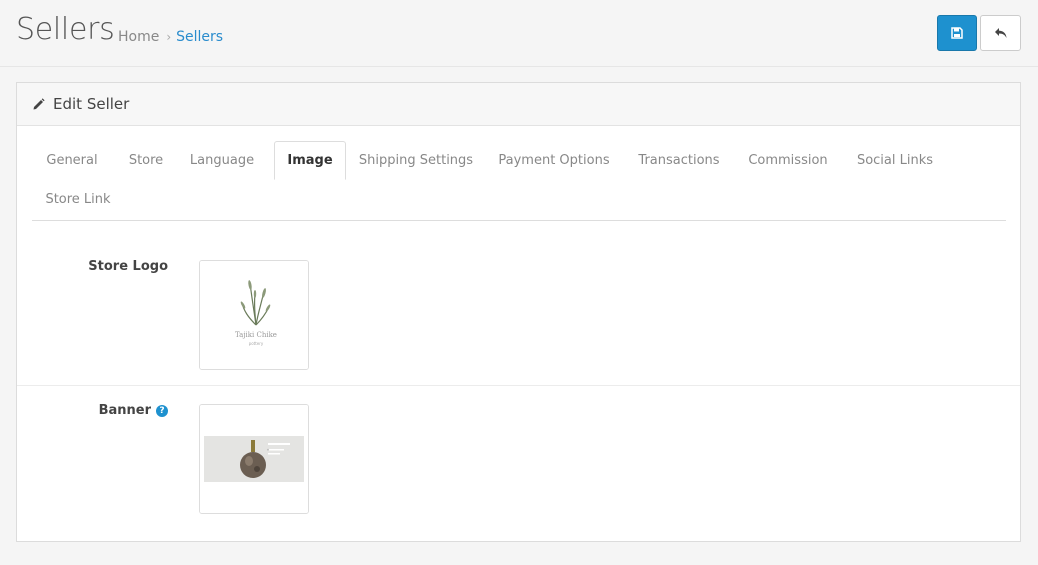 The image size is (1038, 565). What do you see at coordinates (78, 199) in the screenshot?
I see `tab-store-link: Store Link` at bounding box center [78, 199].